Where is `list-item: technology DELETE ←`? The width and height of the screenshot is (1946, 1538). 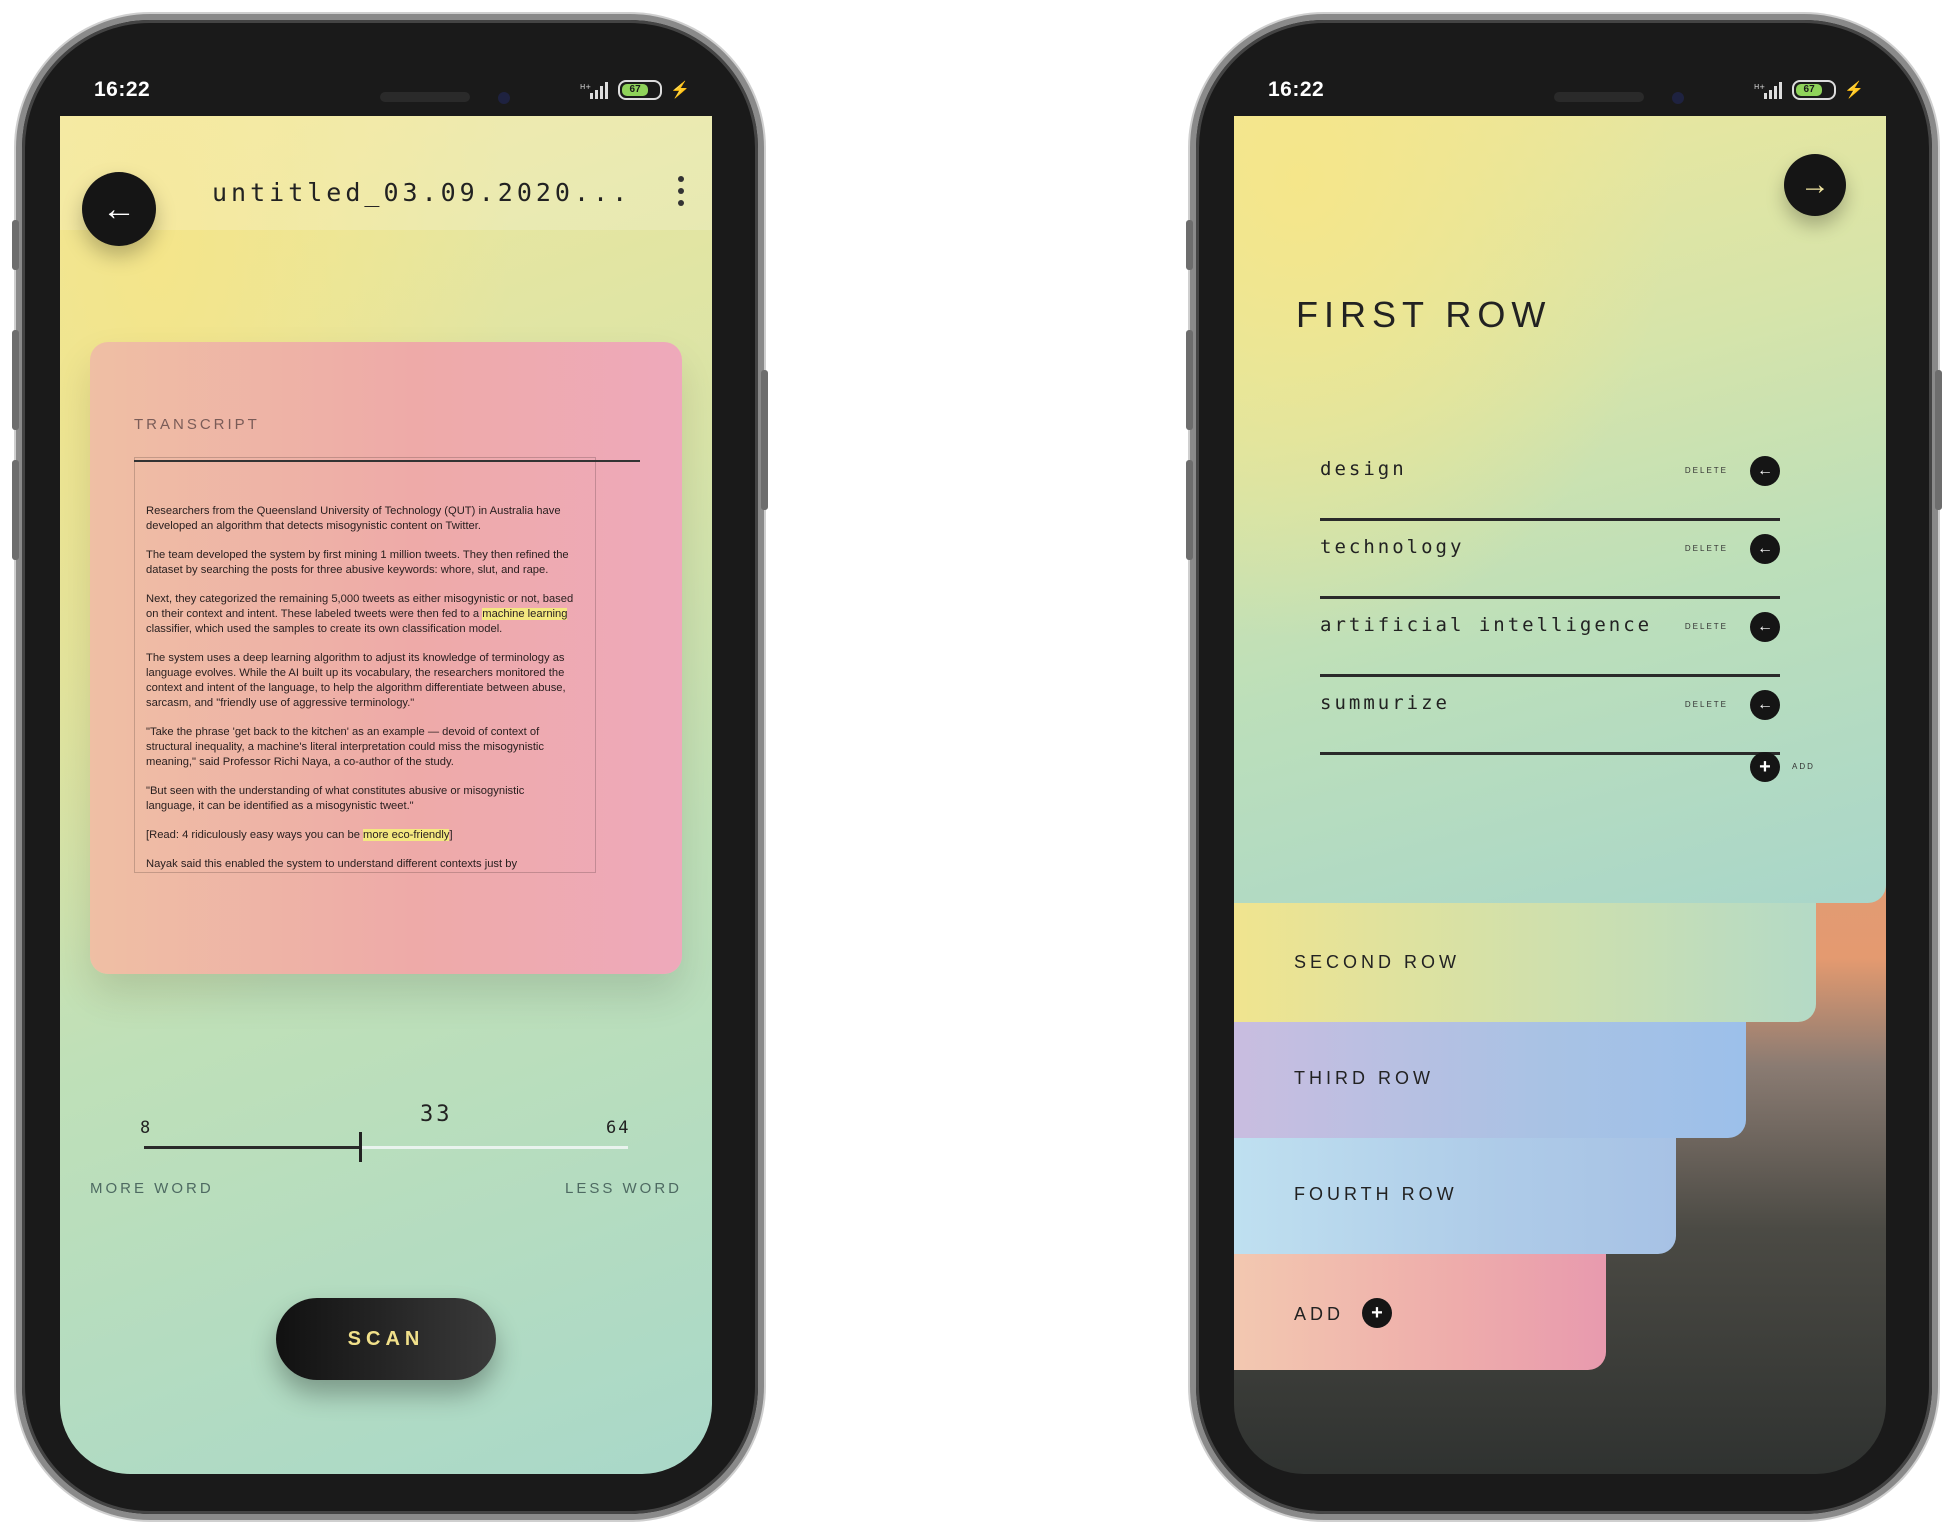
list-item: technology DELETE ← is located at coordinates (1550, 559).